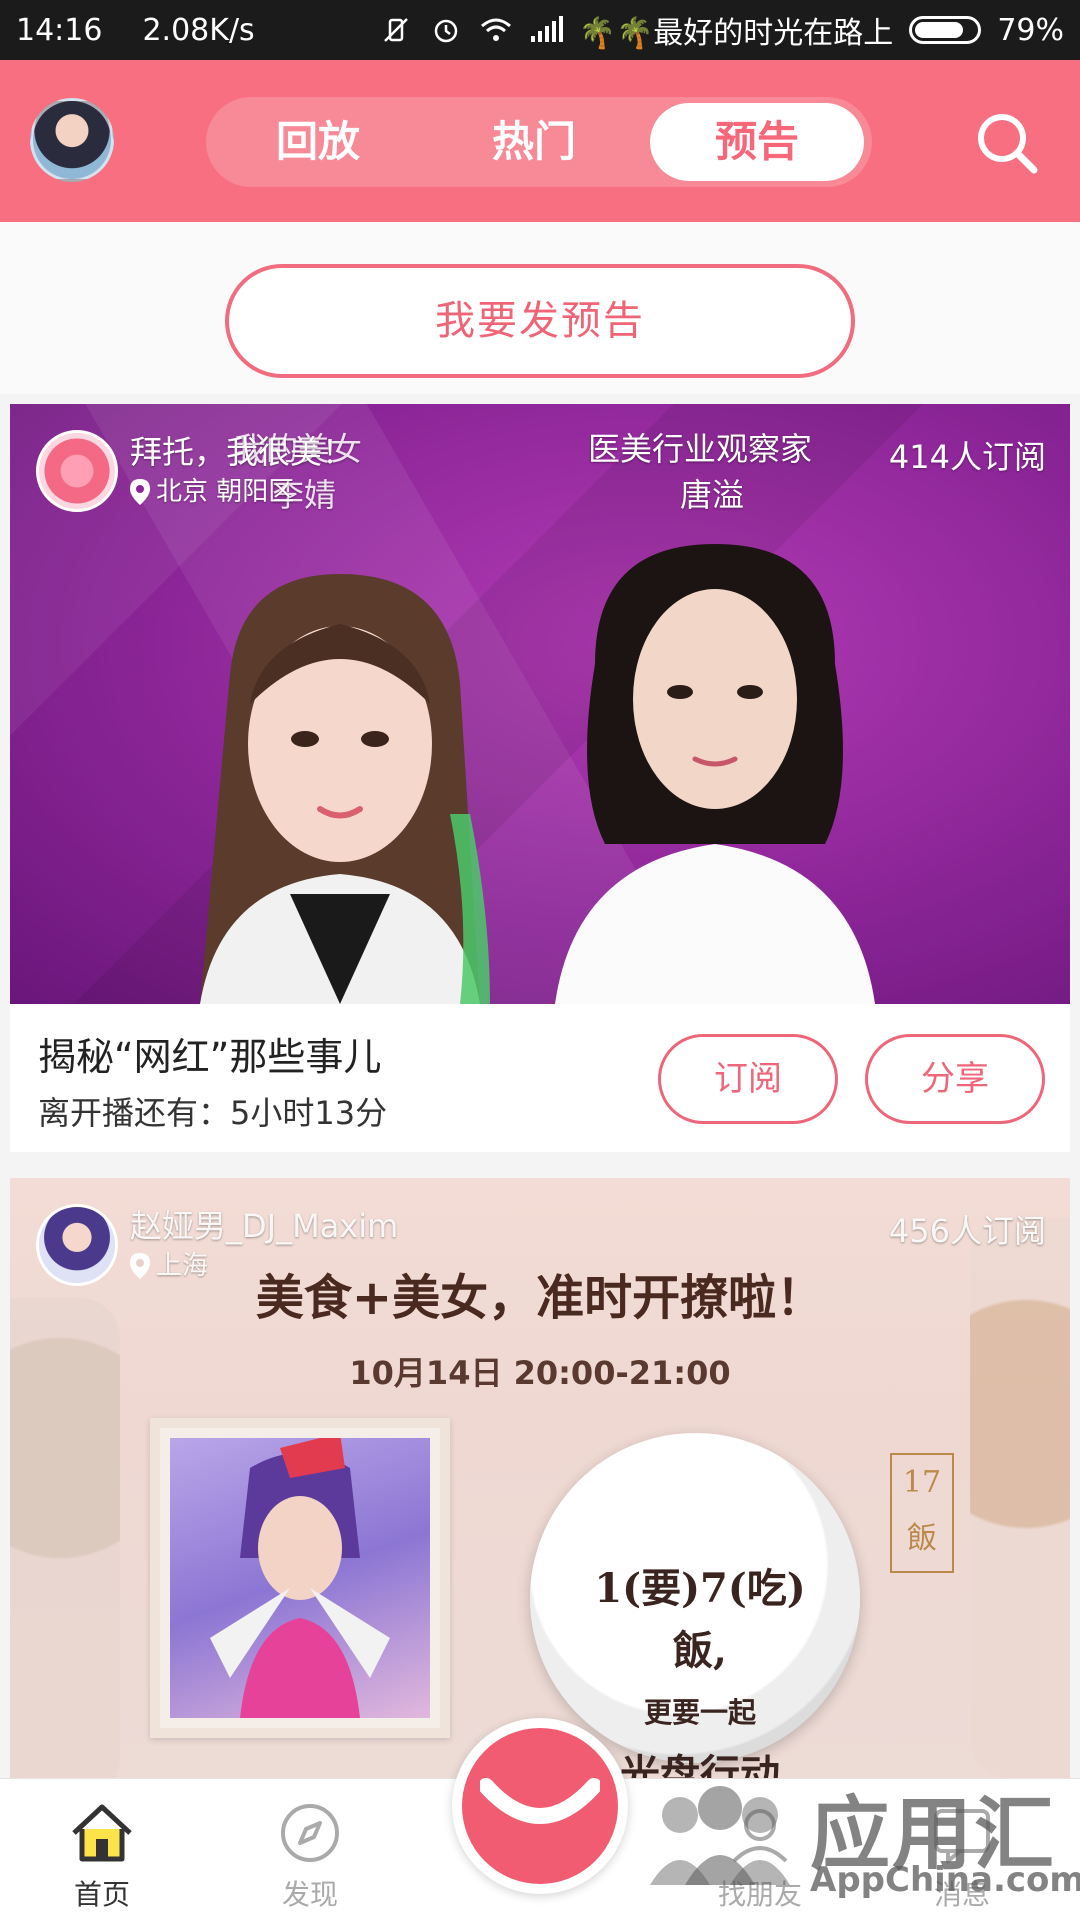  I want to click on host-name: 赵娅男_DJ_Maxim, so click(264, 1226).